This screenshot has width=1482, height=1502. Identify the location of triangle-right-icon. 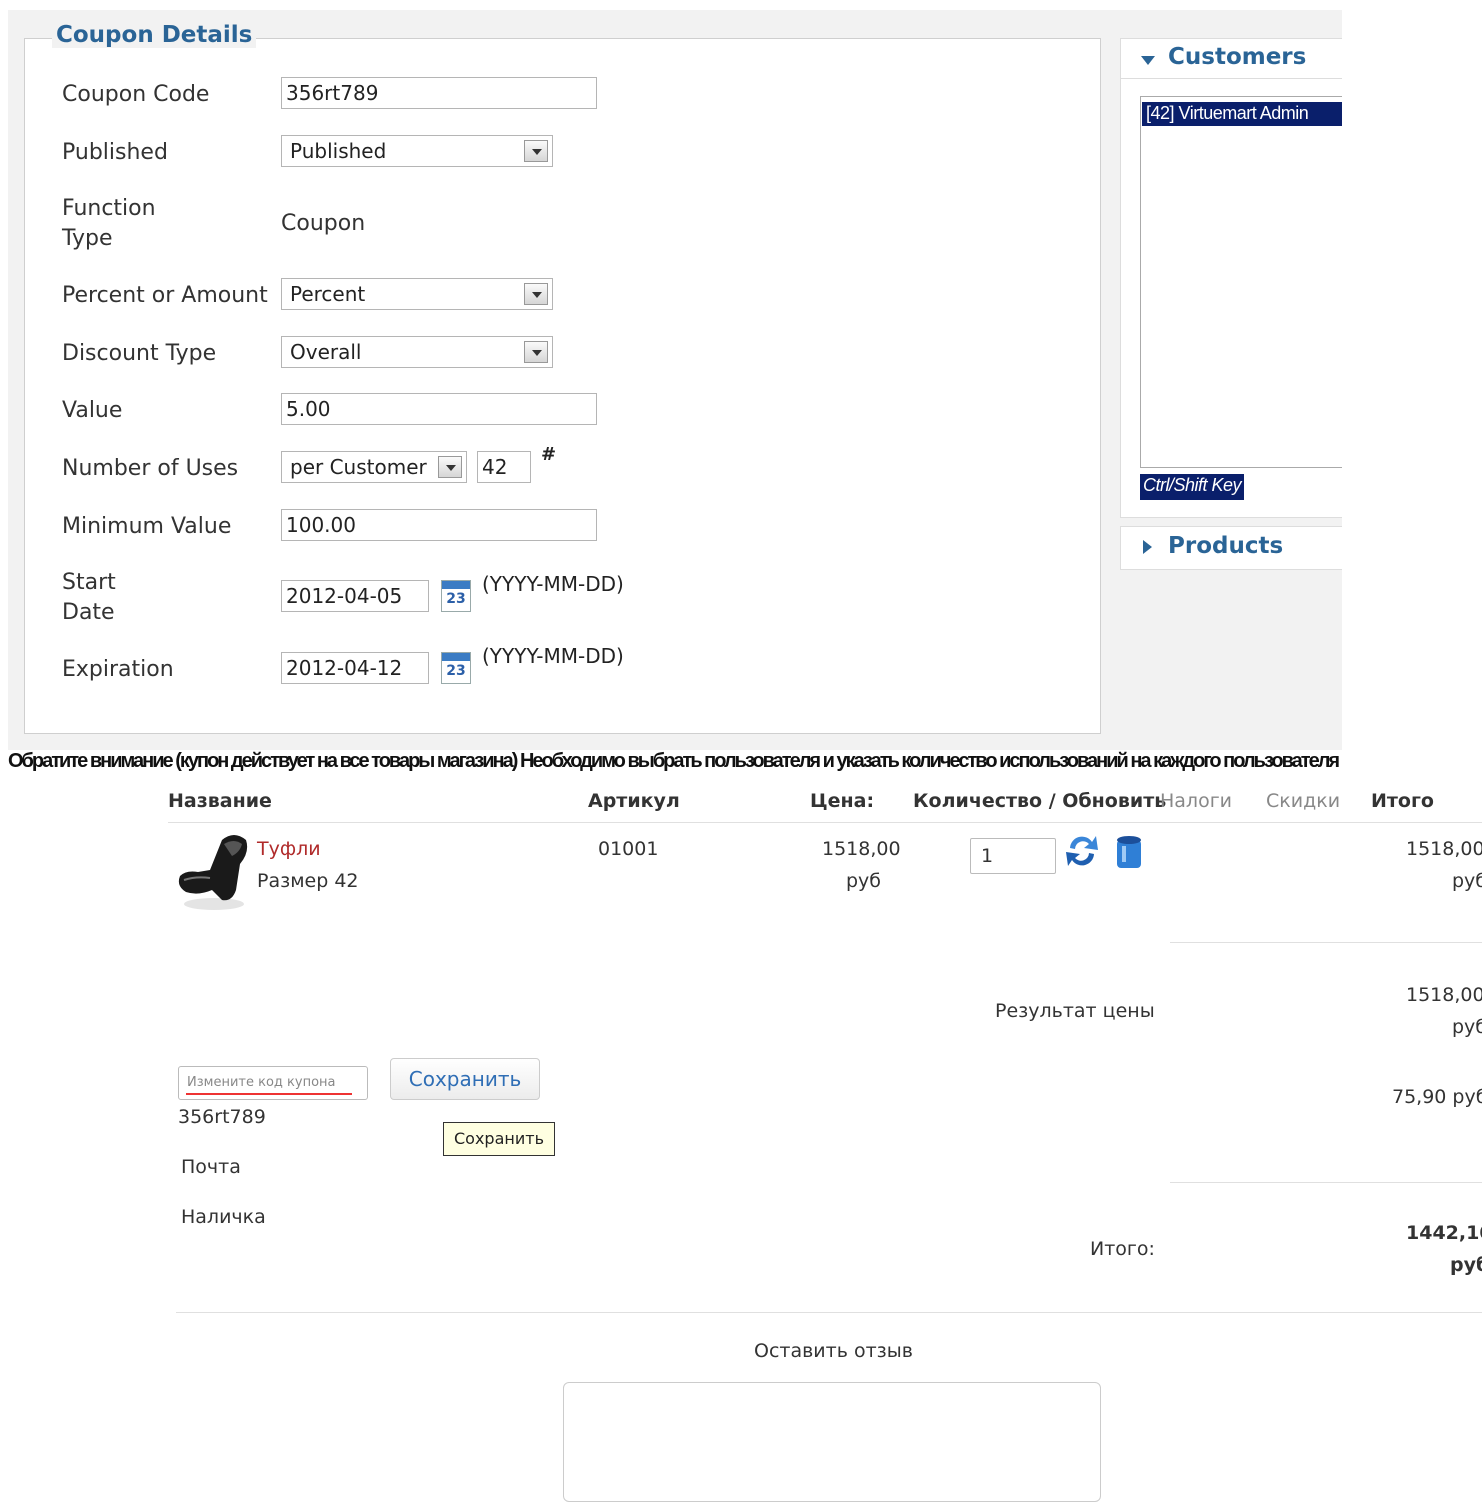
(1147, 547).